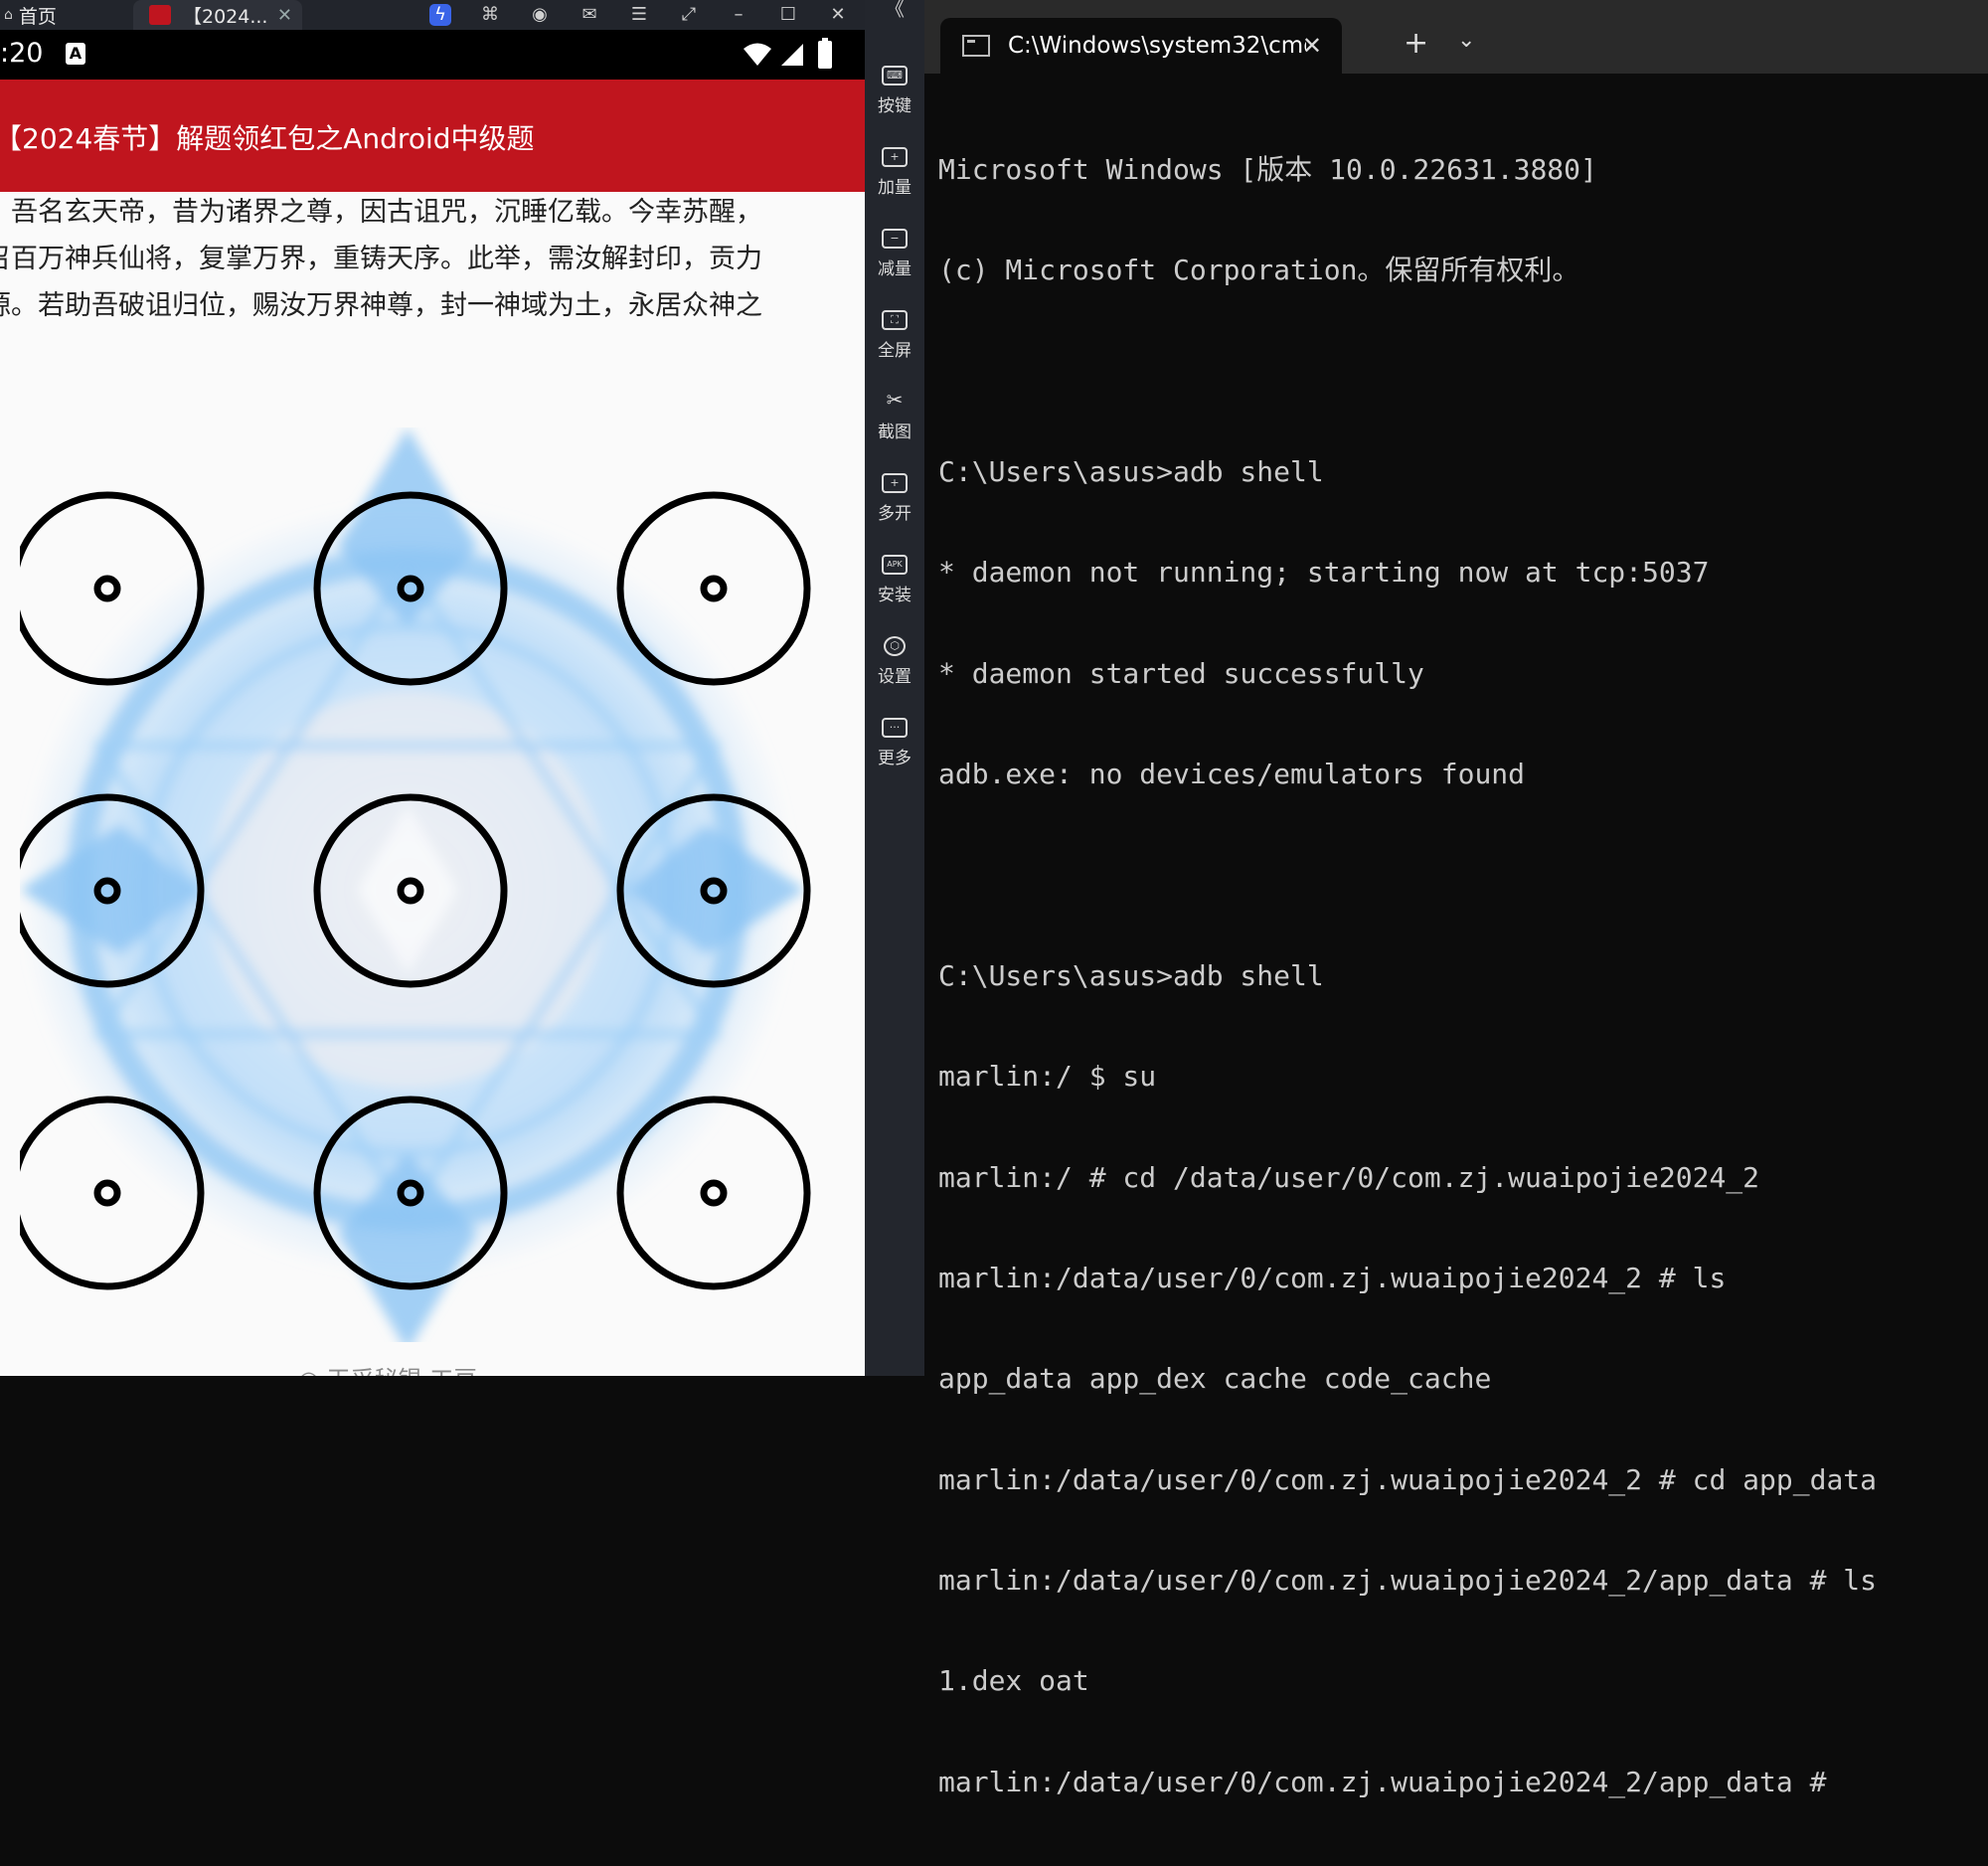  What do you see at coordinates (894, 595) in the screenshot?
I see `sidebar-item-label: 安装` at bounding box center [894, 595].